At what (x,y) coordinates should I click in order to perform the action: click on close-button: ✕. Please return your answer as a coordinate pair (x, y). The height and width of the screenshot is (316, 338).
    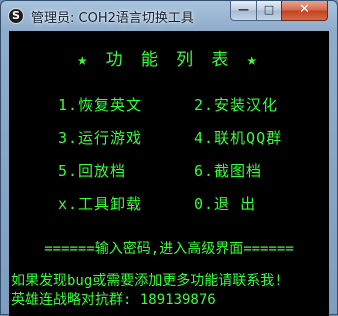
    Looking at the image, I should click on (304, 11).